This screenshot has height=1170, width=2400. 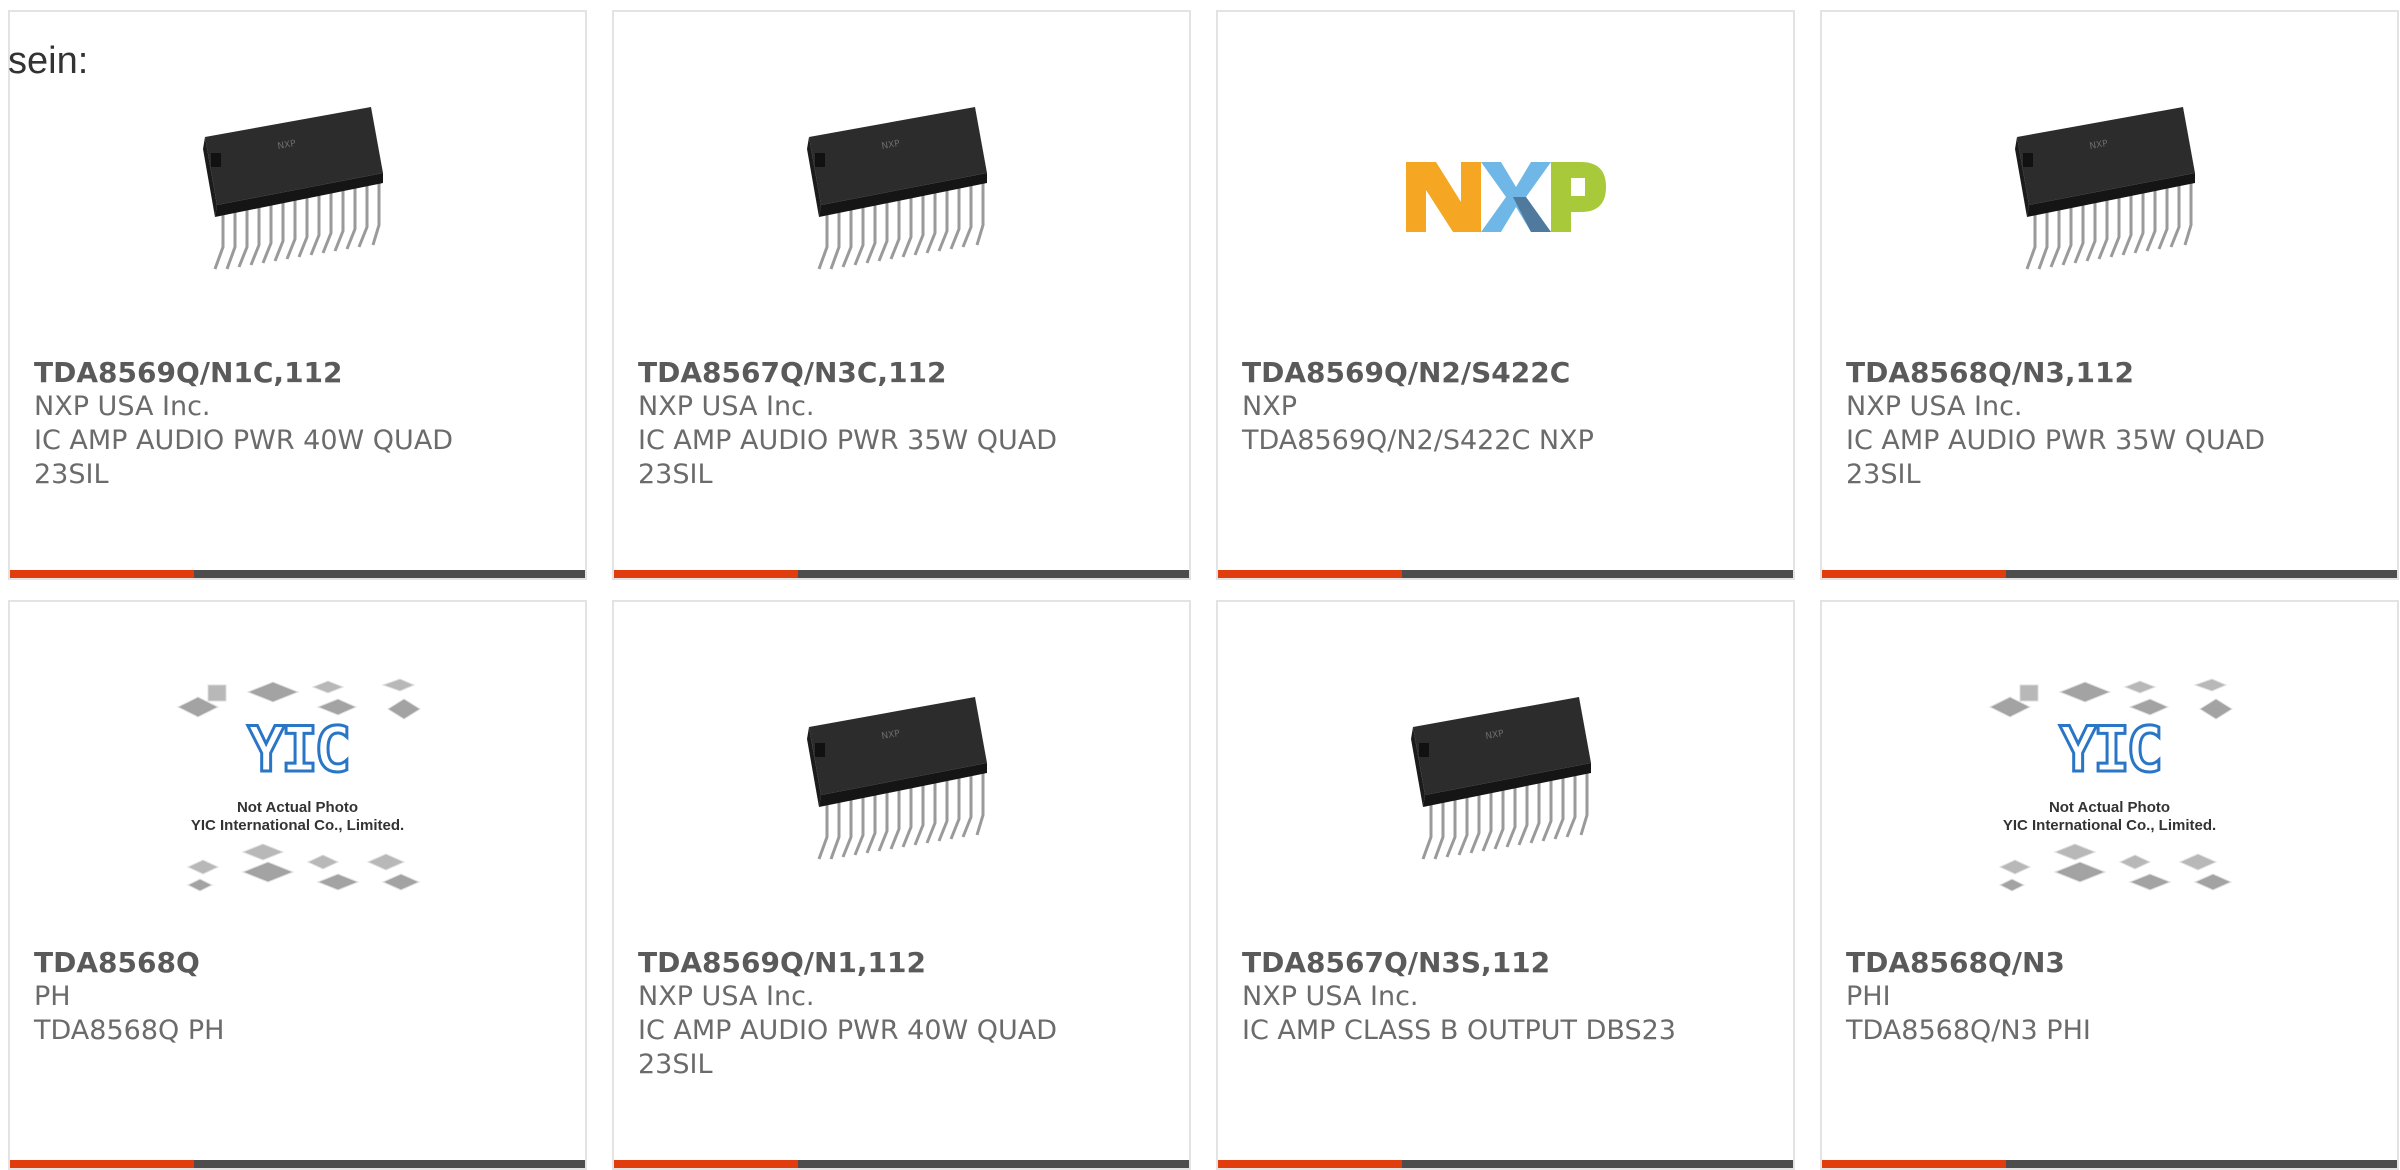 I want to click on product-info: TDA8568Q PH TDA8568Q PH, so click(x=297, y=997).